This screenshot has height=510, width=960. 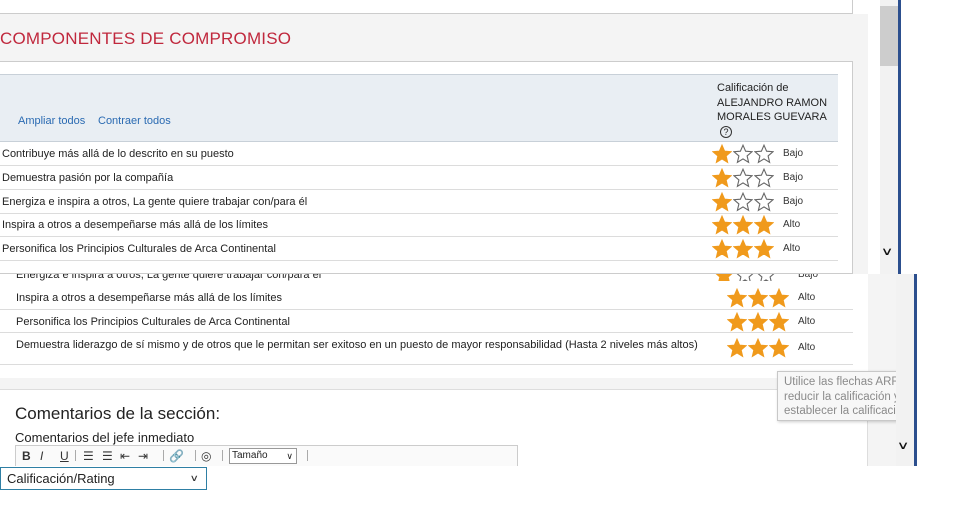 What do you see at coordinates (772, 117) in the screenshot?
I see `rating-header-line: MORALES GUEVARA` at bounding box center [772, 117].